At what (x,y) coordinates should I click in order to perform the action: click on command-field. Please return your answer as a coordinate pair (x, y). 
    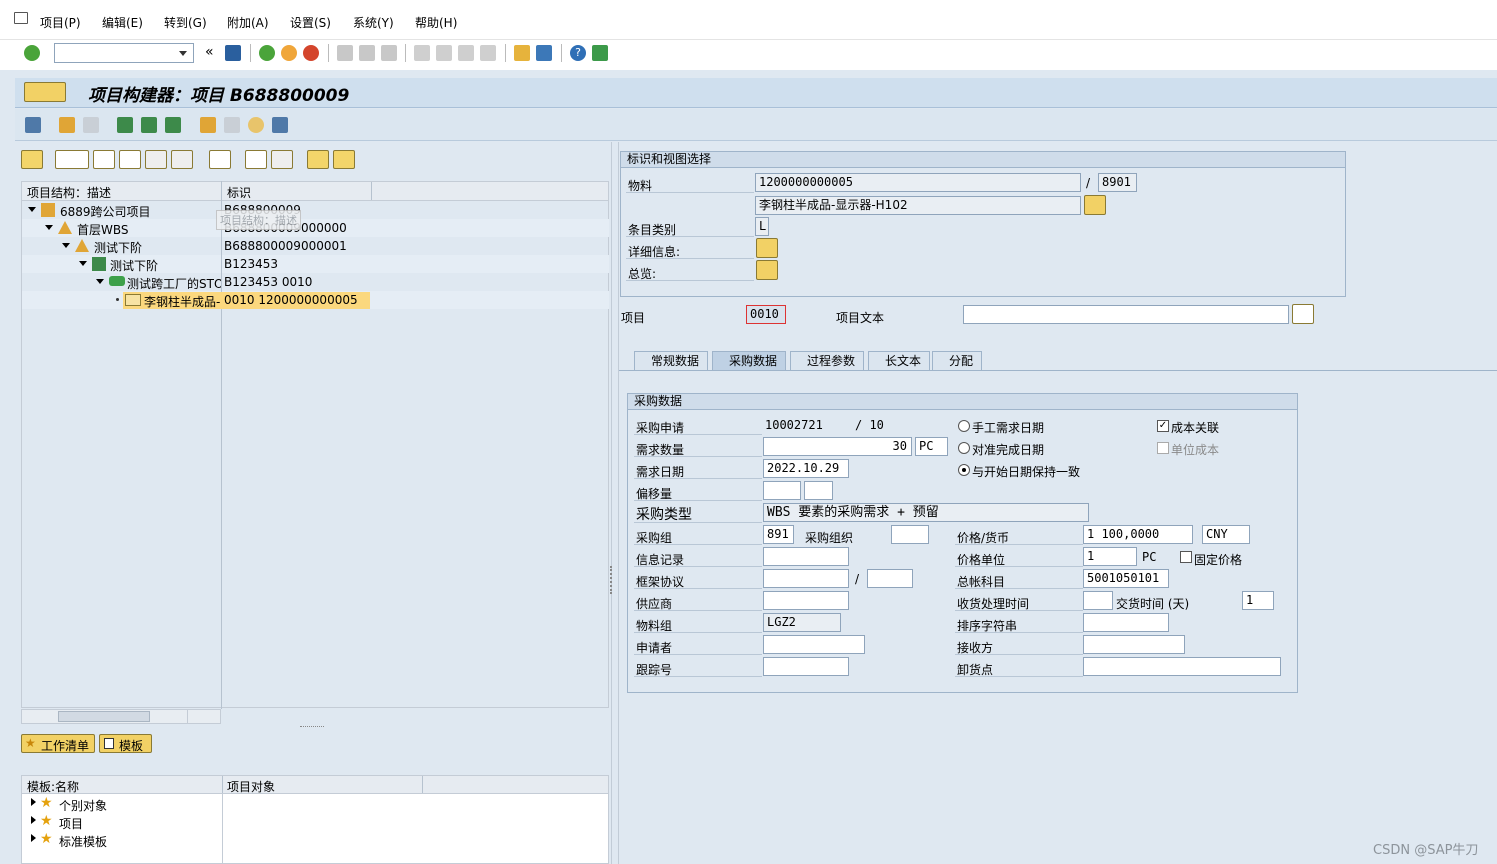
    Looking at the image, I should click on (124, 53).